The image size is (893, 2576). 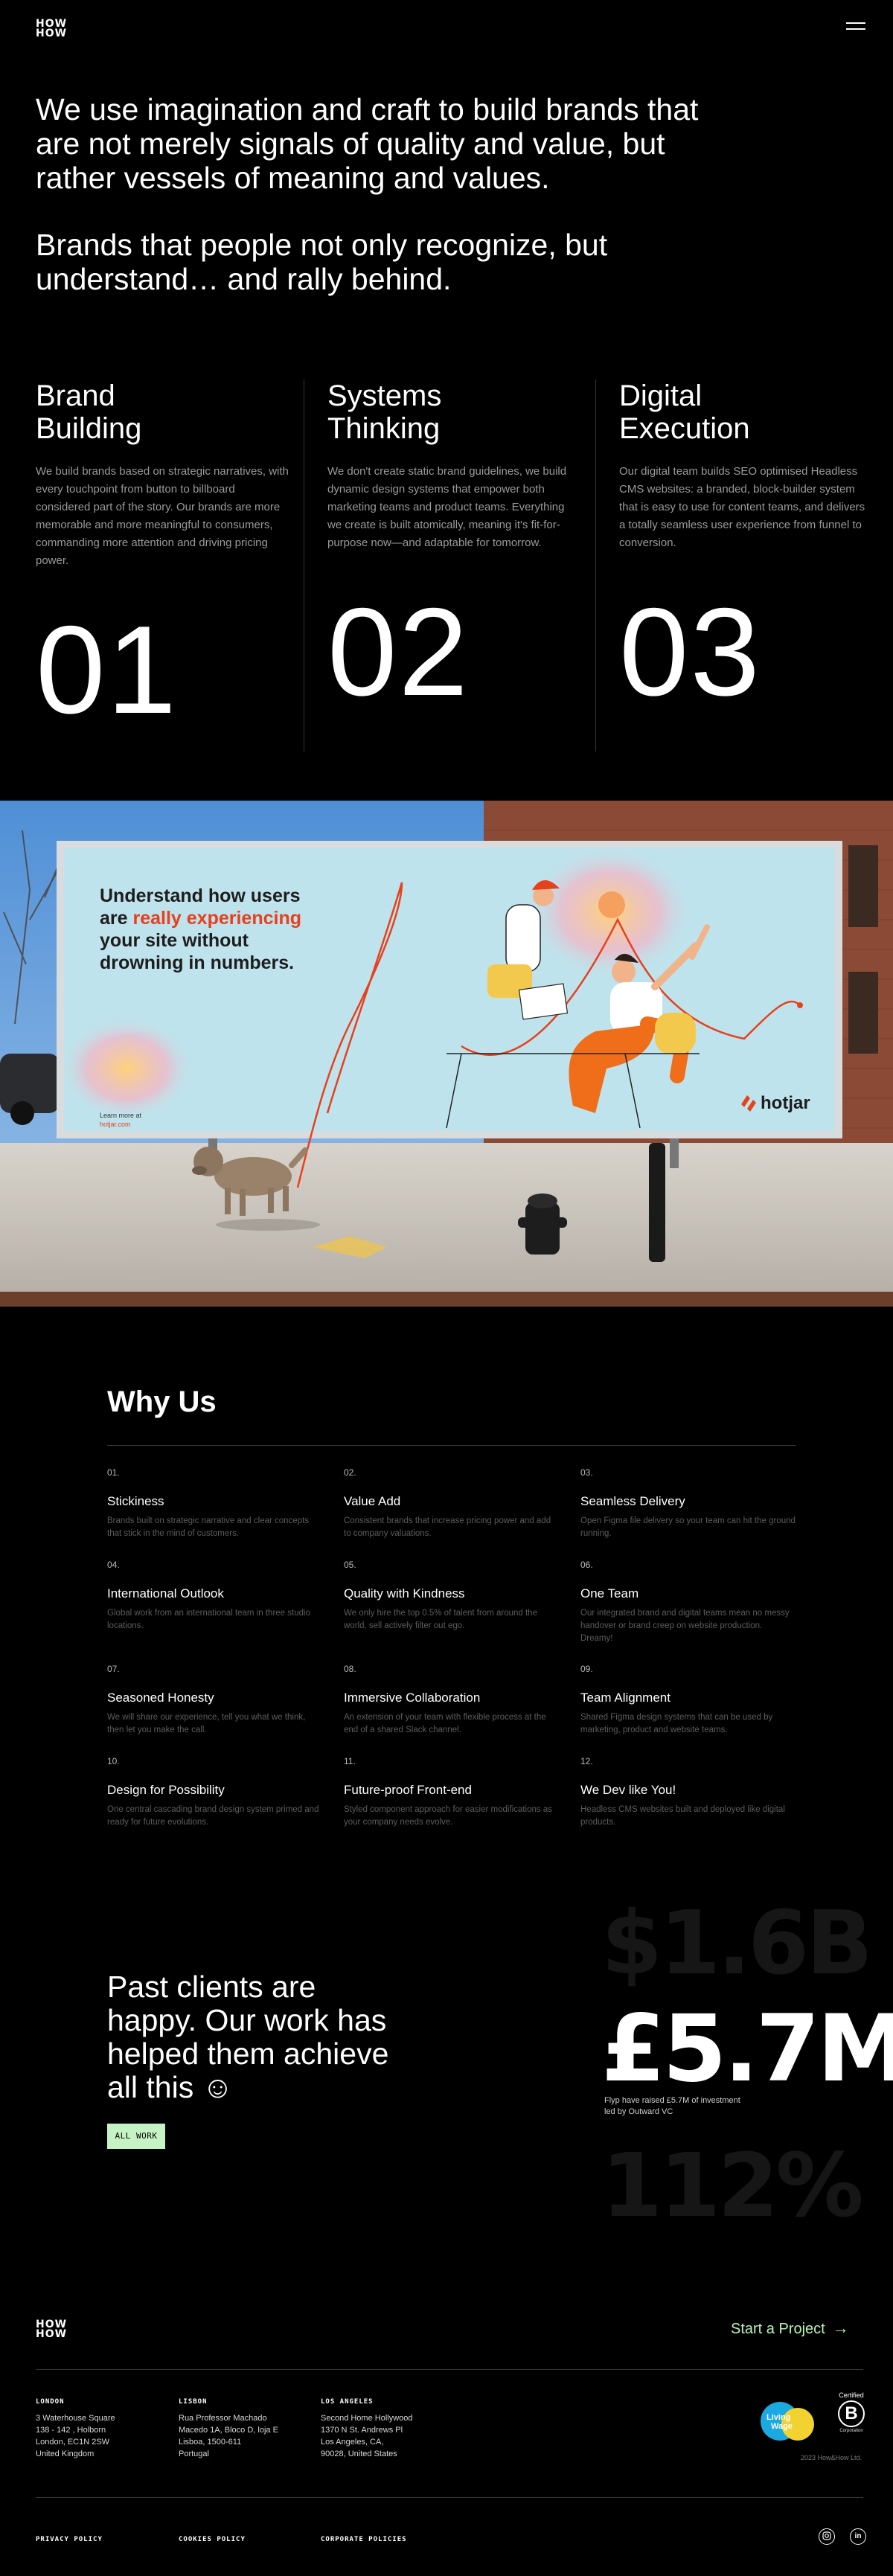 I want to click on footer-logo: HOW HOW, so click(x=52, y=2329).